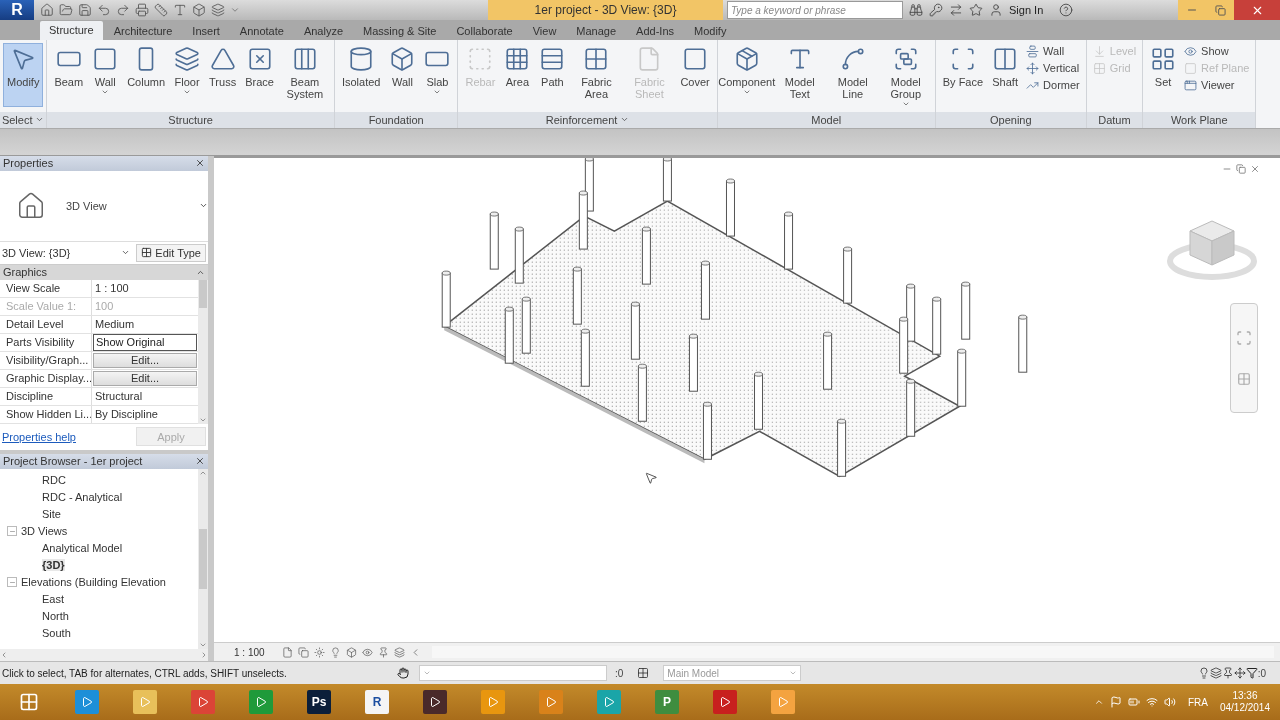 This screenshot has width=1280, height=720. What do you see at coordinates (123, 10) in the screenshot?
I see `redo-icon` at bounding box center [123, 10].